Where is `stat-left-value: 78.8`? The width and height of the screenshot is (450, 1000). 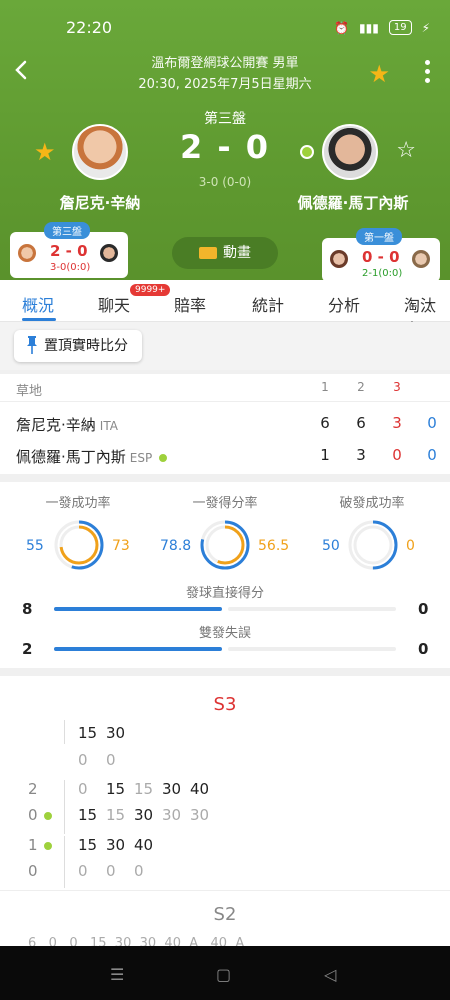 stat-left-value: 78.8 is located at coordinates (176, 546).